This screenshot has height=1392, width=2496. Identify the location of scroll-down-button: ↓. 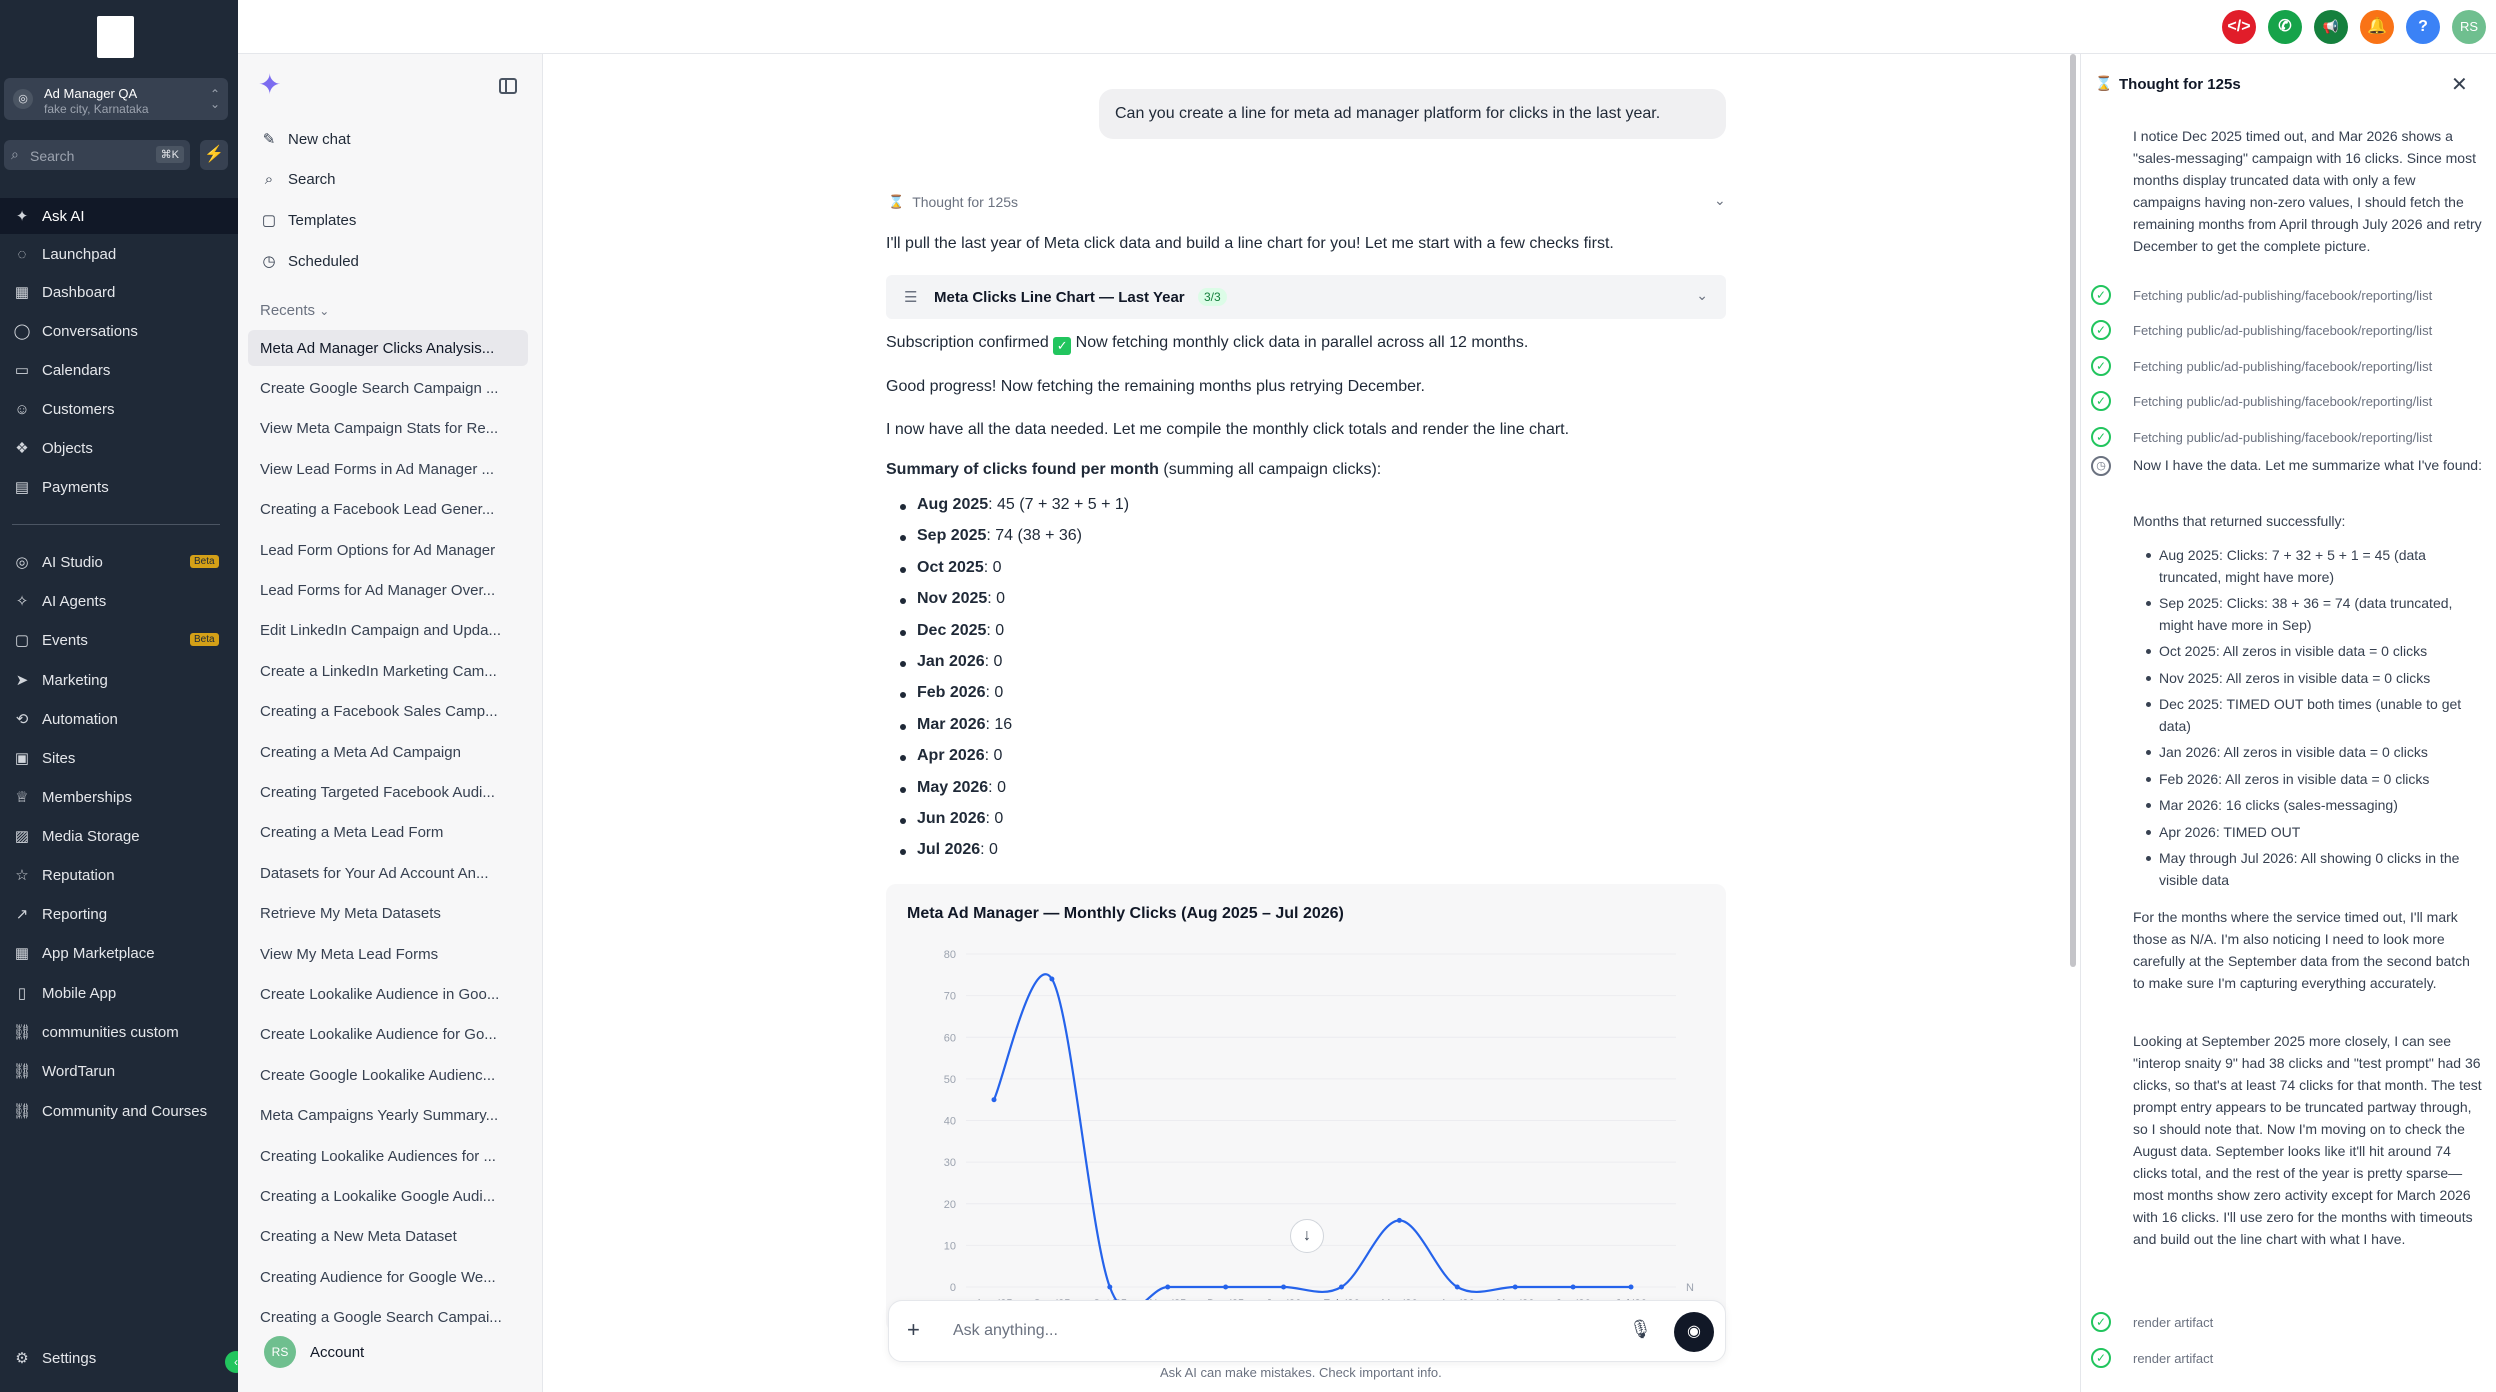
(1307, 1236).